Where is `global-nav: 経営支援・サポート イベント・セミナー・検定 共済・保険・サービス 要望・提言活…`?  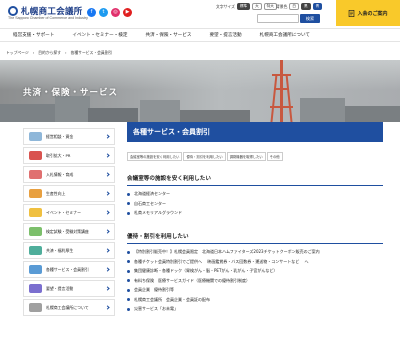
global-nav: 経営支援・サポート イベント・セミナー・検定 共済・保険・サービス 要望・提言活… is located at coordinates (200, 35).